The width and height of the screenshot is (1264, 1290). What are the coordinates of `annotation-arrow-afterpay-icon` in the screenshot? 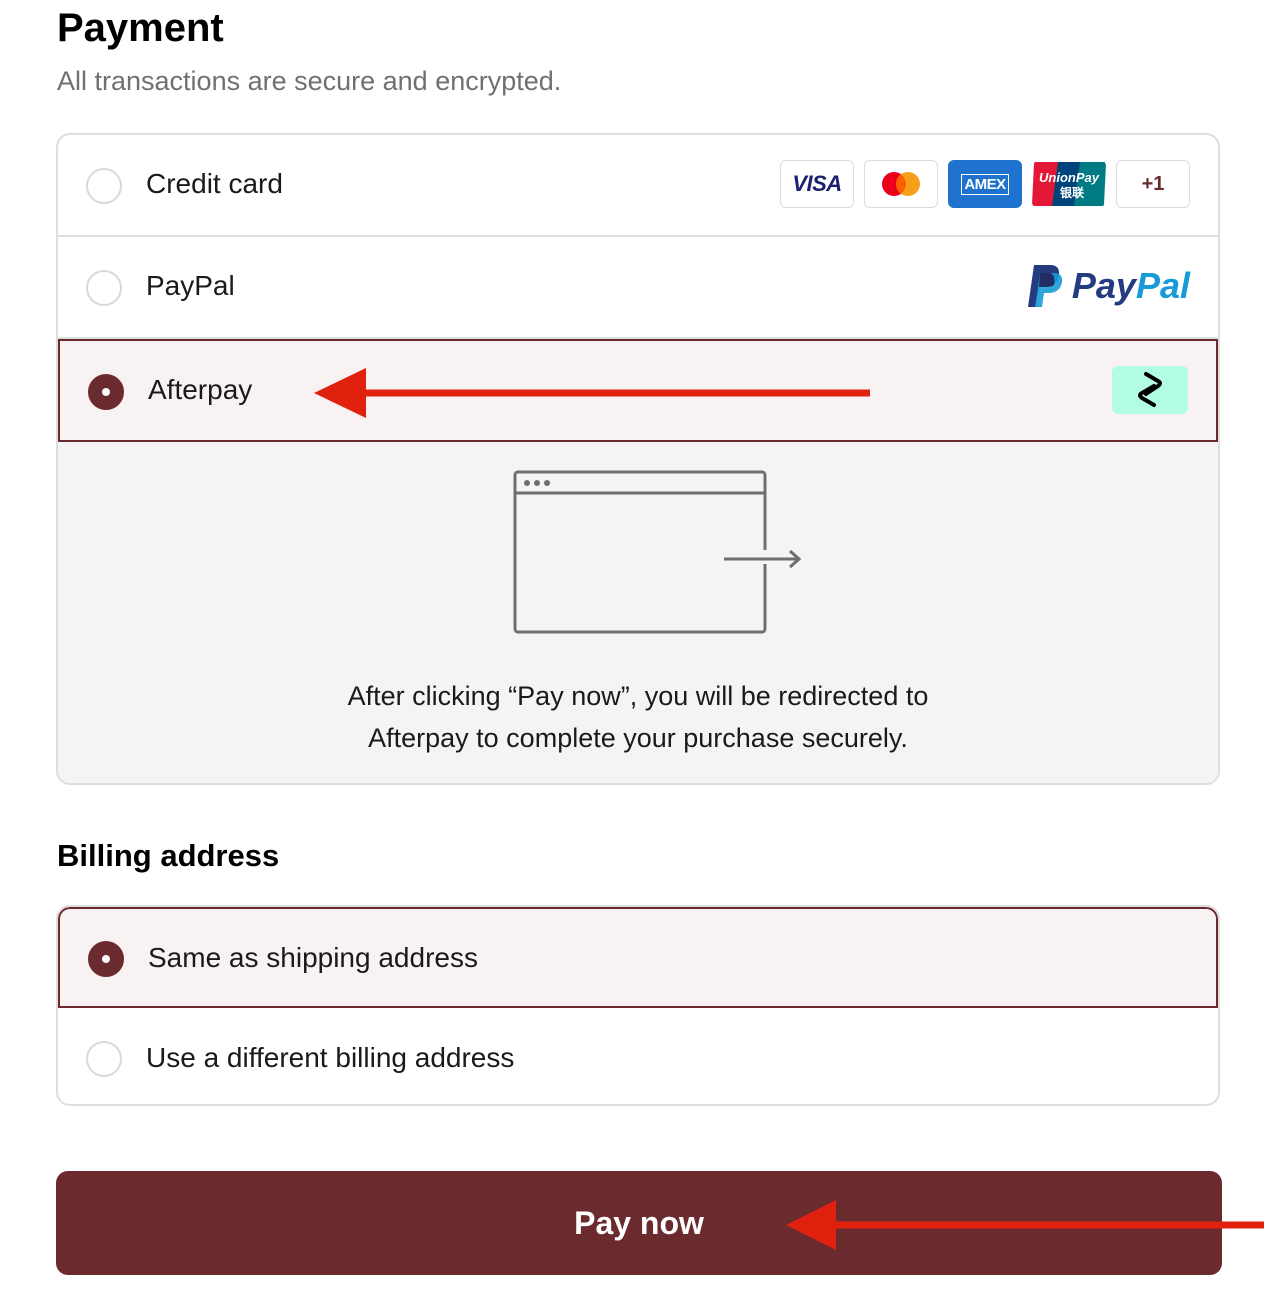 It's located at (592, 393).